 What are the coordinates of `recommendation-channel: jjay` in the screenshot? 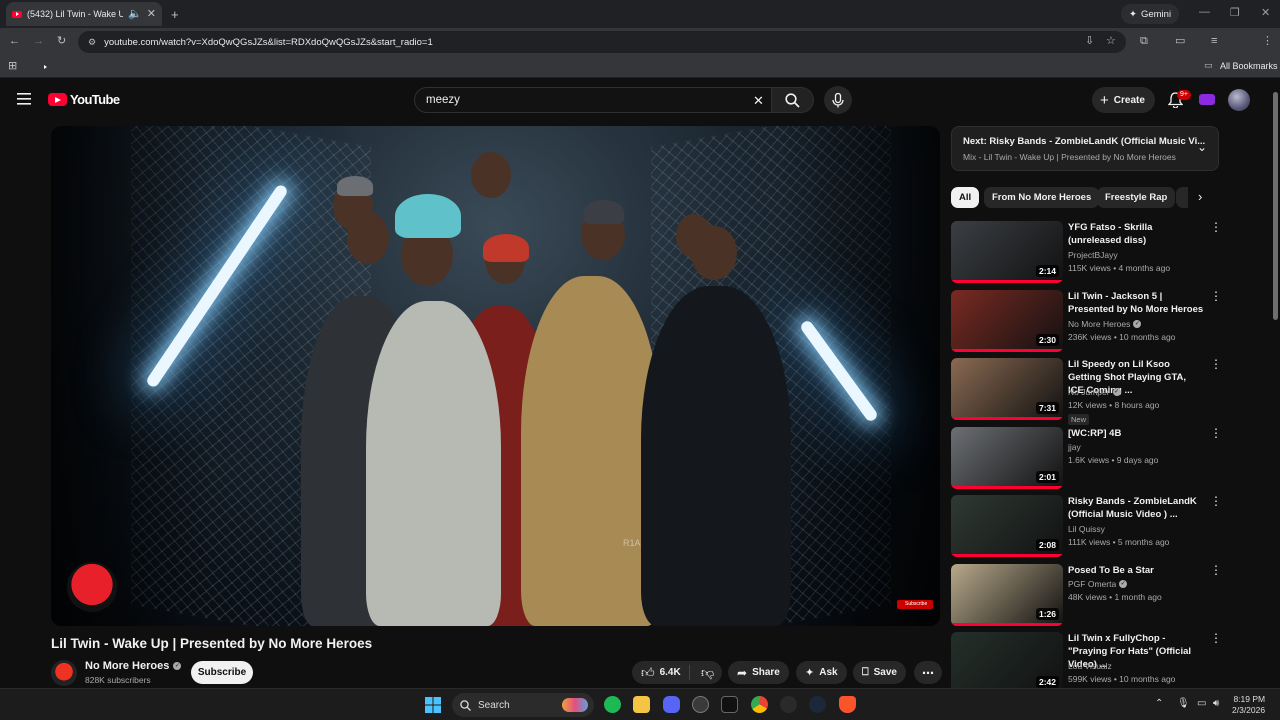 It's located at (1074, 447).